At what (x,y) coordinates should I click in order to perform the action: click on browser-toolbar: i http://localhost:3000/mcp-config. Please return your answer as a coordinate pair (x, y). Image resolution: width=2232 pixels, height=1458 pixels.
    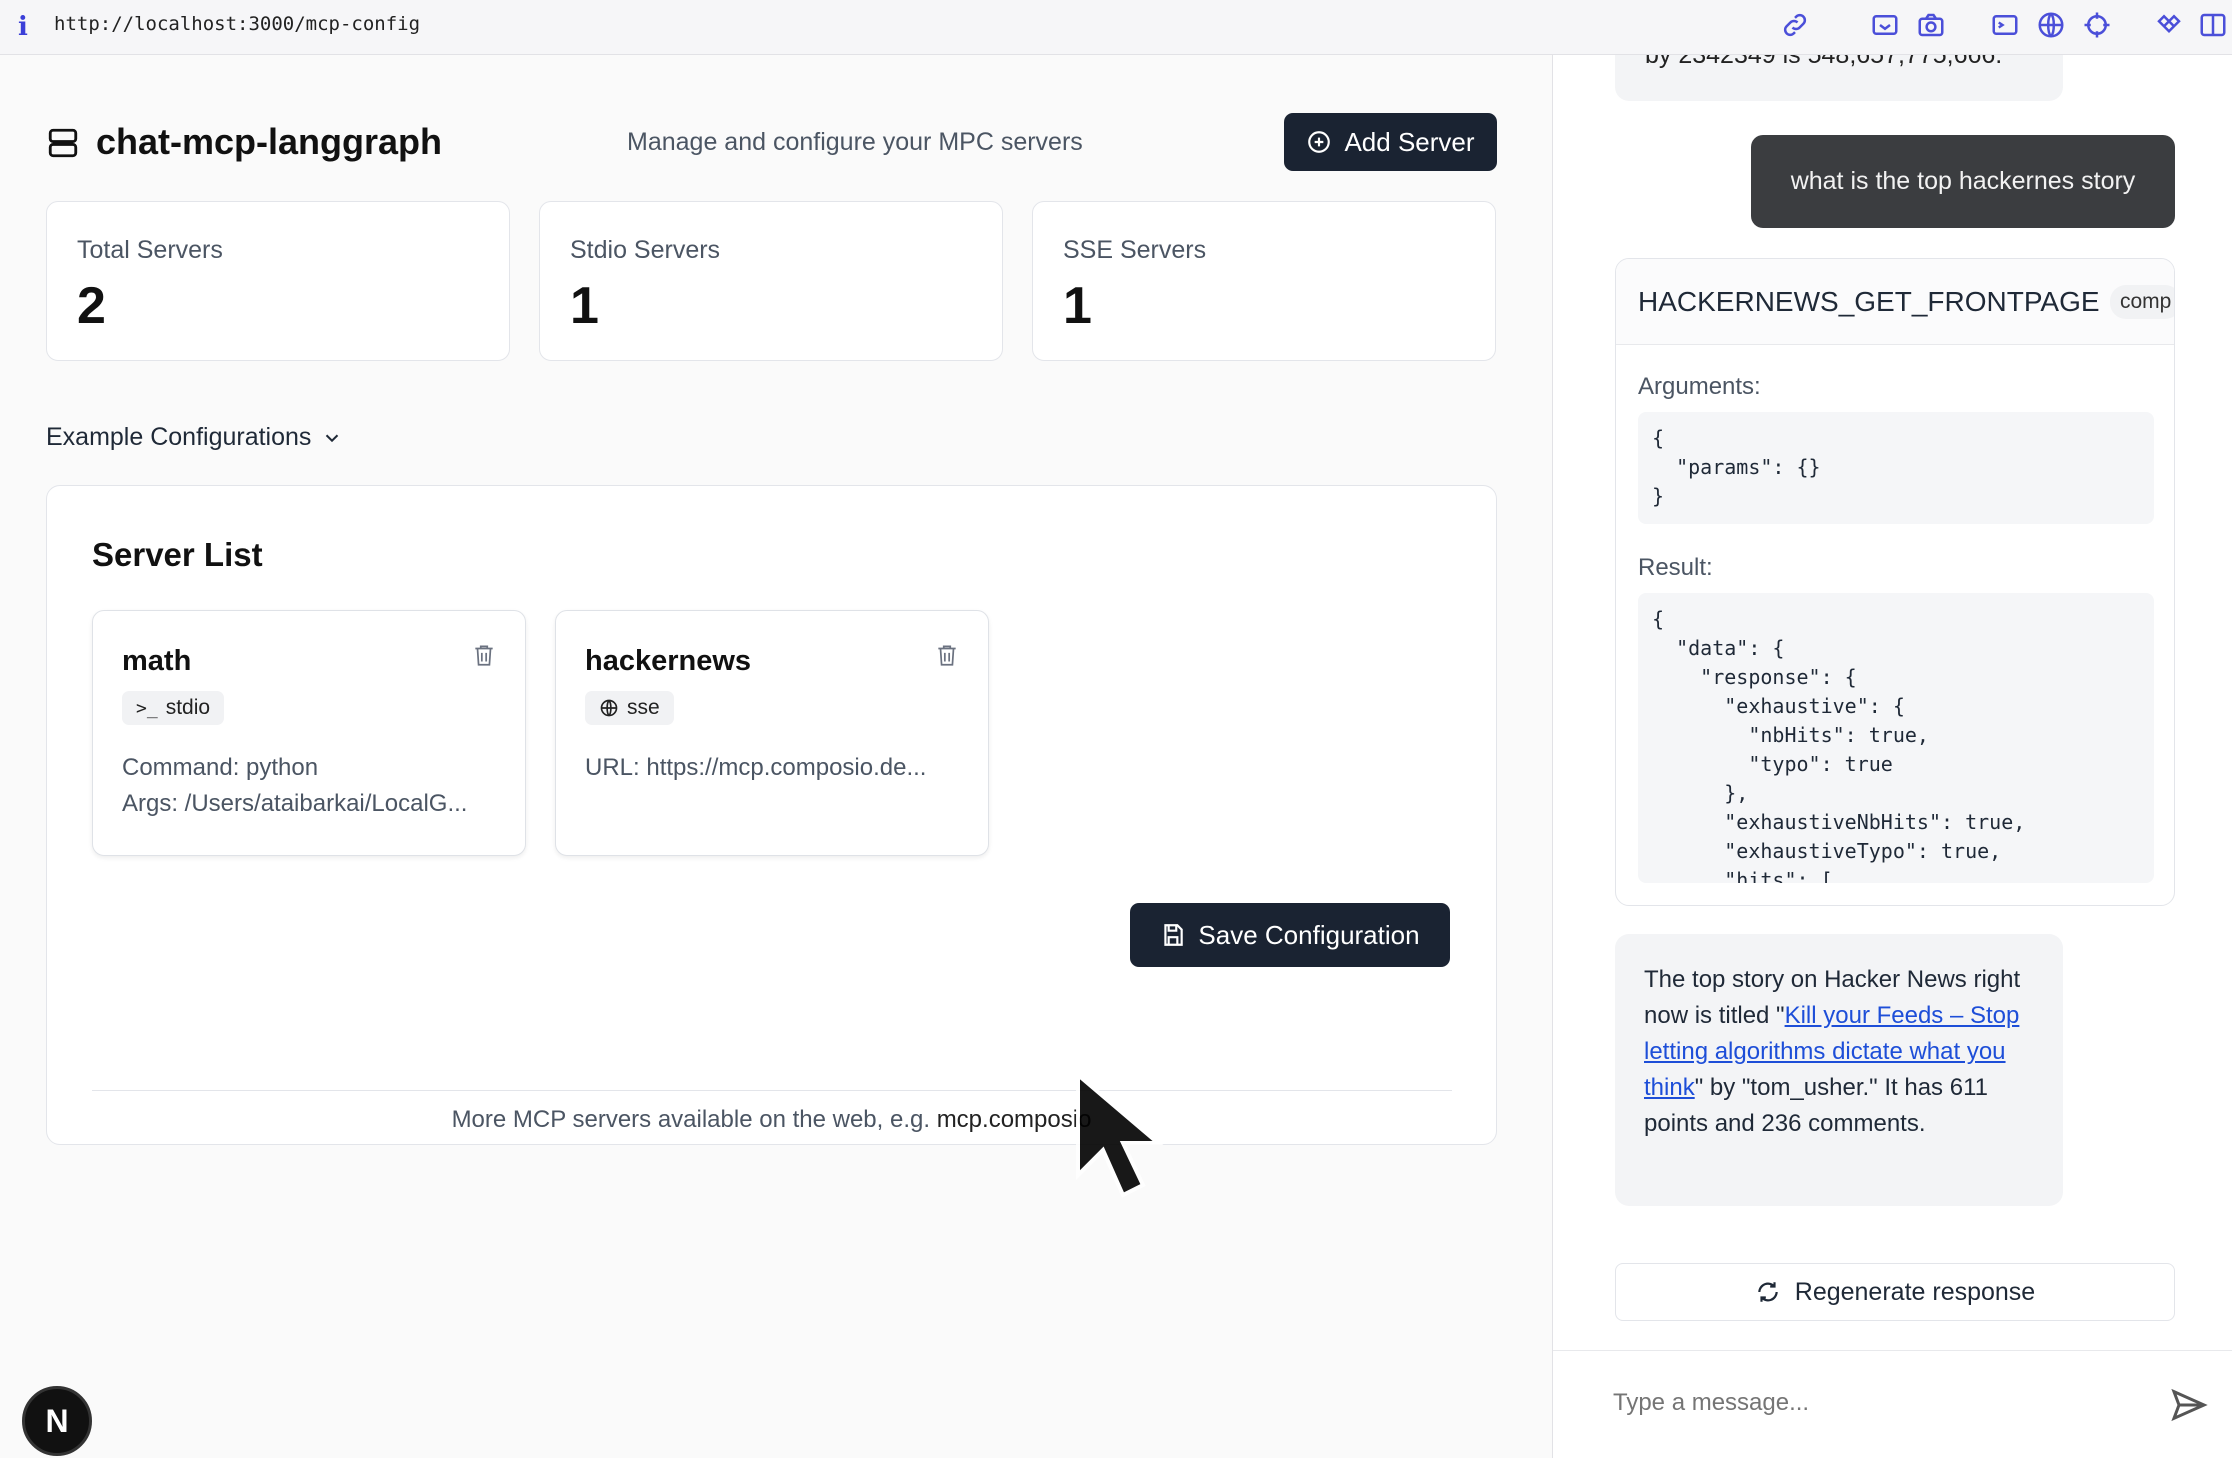
    Looking at the image, I should click on (1116, 27).